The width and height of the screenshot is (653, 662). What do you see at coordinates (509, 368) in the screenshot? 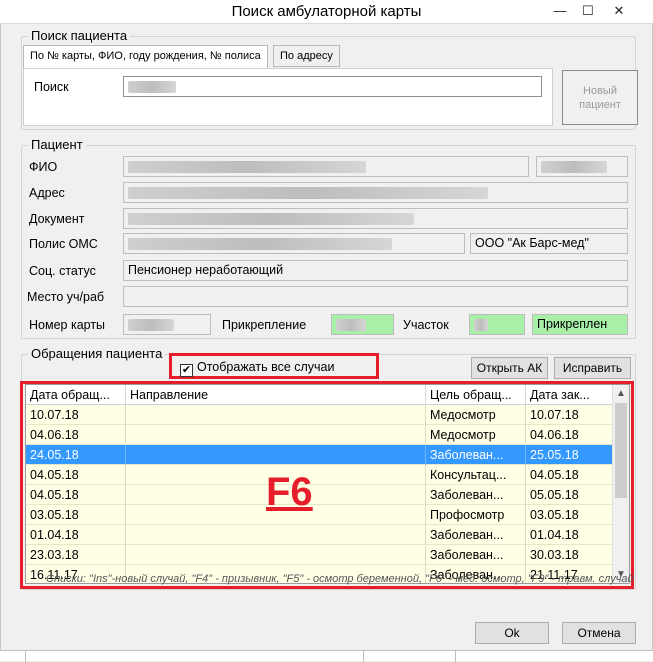
I see `open-ak-button: Открыть АК` at bounding box center [509, 368].